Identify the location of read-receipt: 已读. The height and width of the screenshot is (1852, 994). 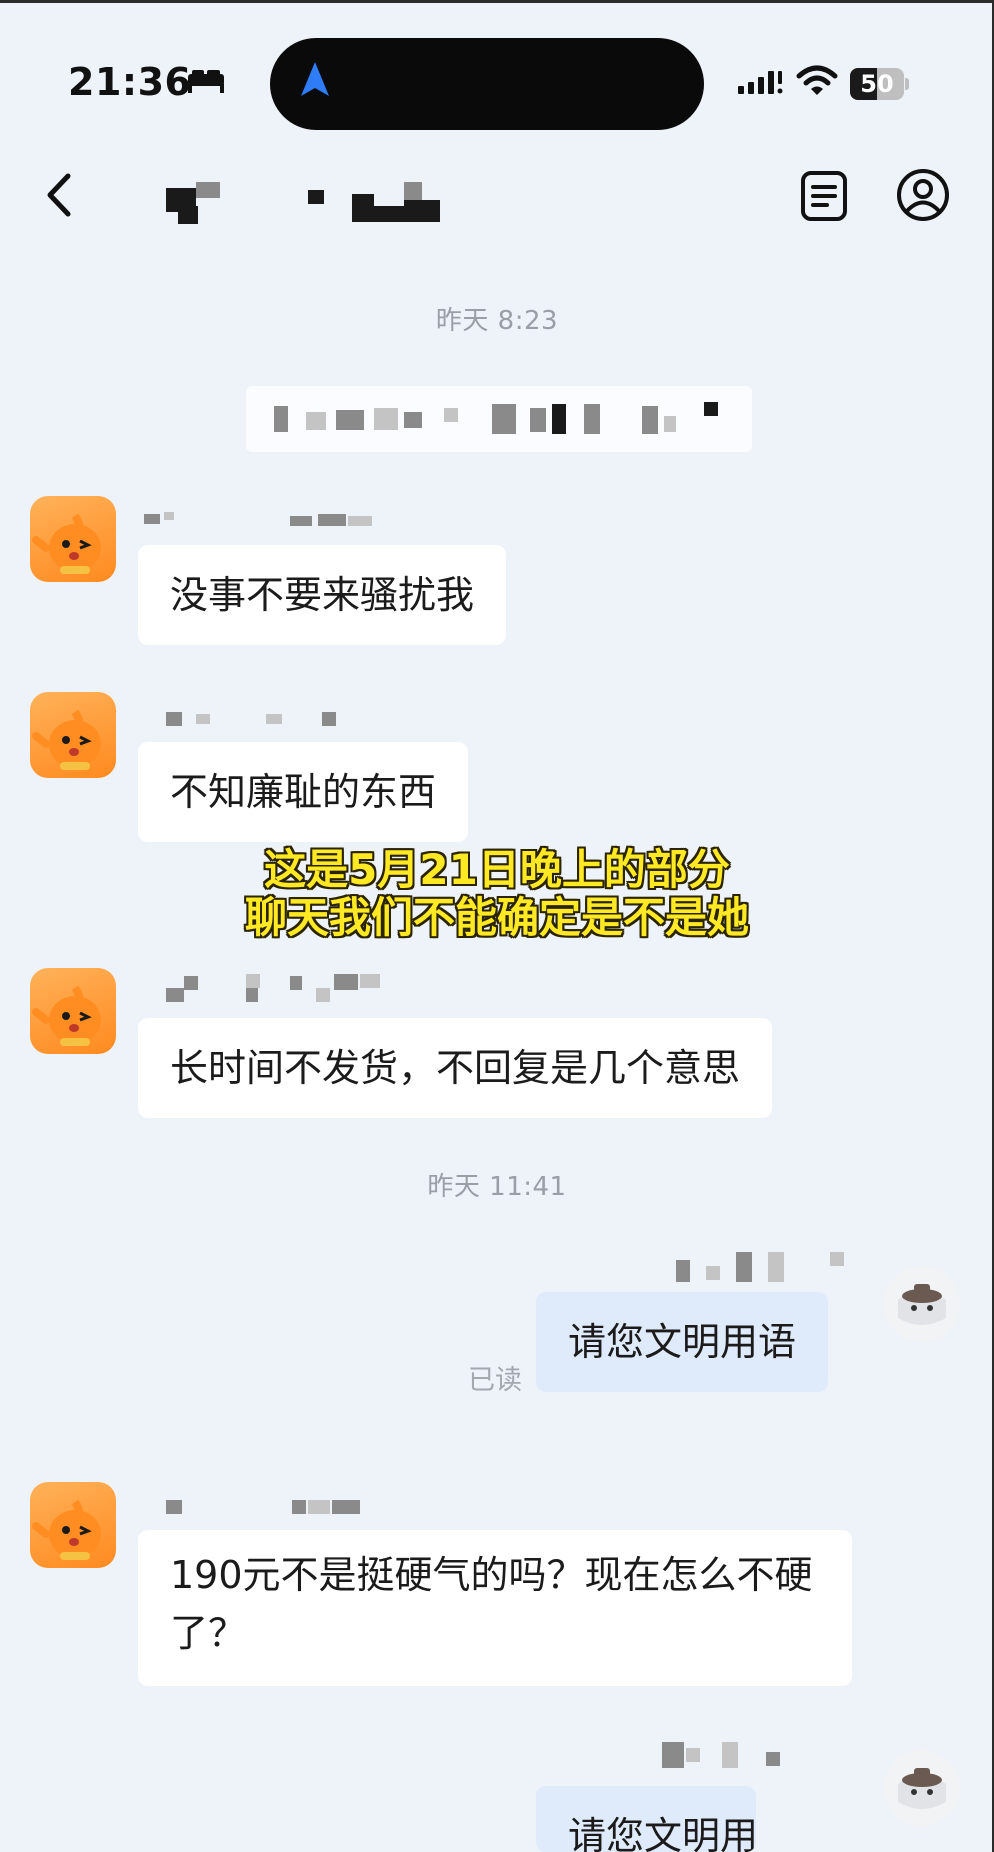
(495, 1380).